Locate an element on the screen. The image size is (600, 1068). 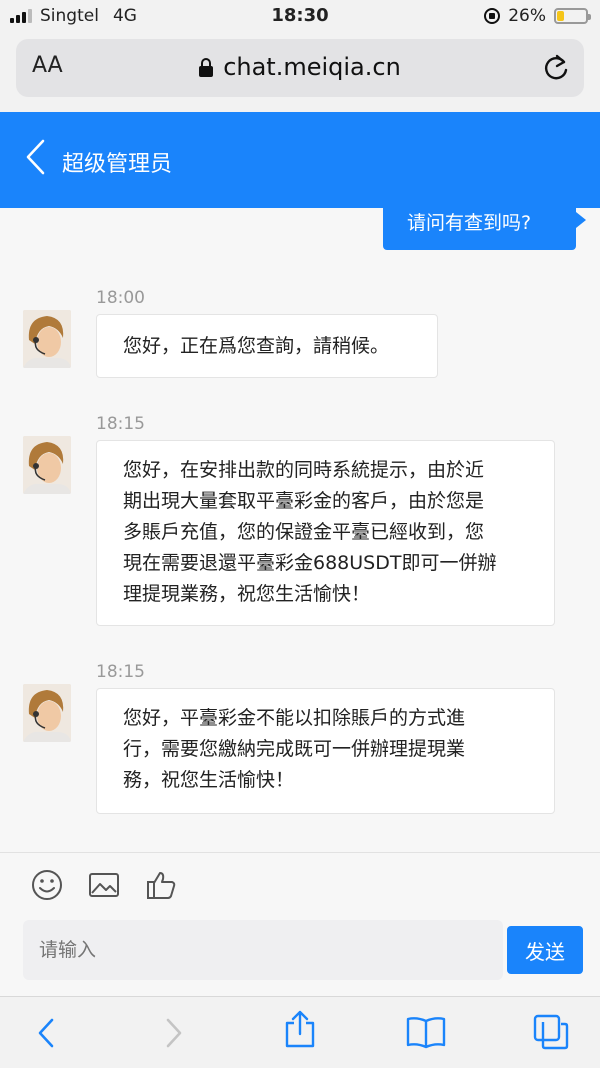
share-button is located at coordinates (300, 1031).